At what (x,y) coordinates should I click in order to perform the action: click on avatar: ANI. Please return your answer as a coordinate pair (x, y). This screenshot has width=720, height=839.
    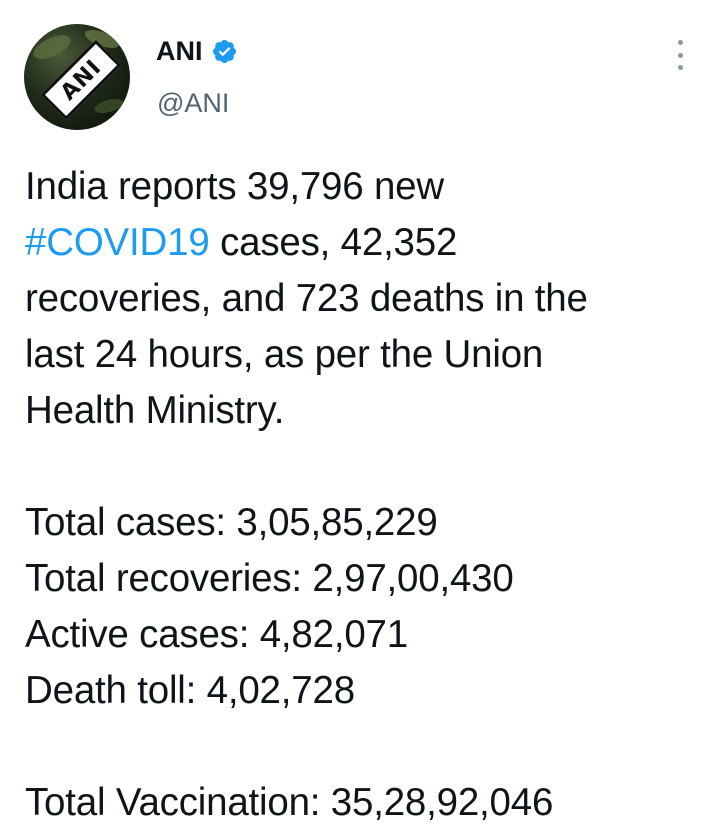
    Looking at the image, I should click on (77, 77).